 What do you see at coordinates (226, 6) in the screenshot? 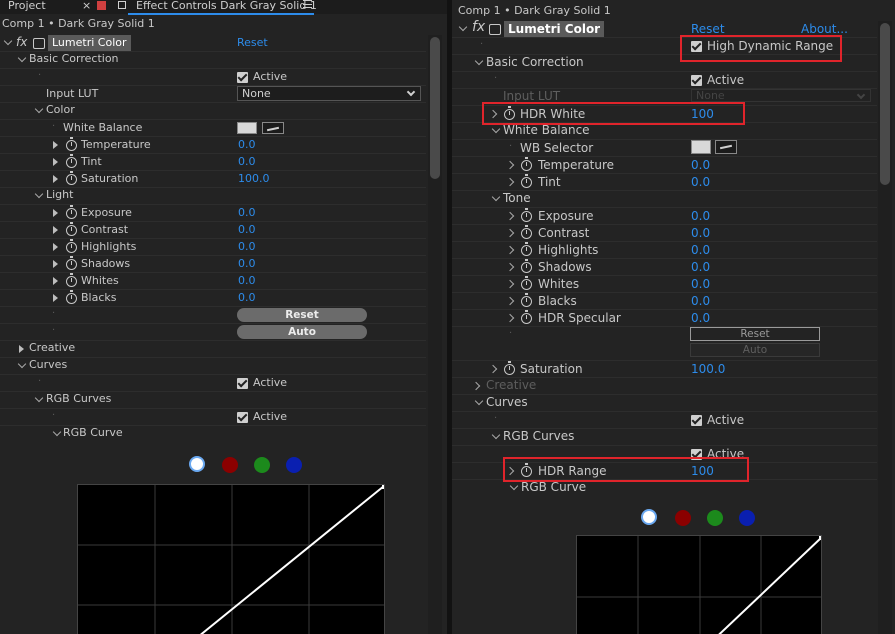
I see `tab-effect-controls: Effect Controls Dark Gray Solid 1` at bounding box center [226, 6].